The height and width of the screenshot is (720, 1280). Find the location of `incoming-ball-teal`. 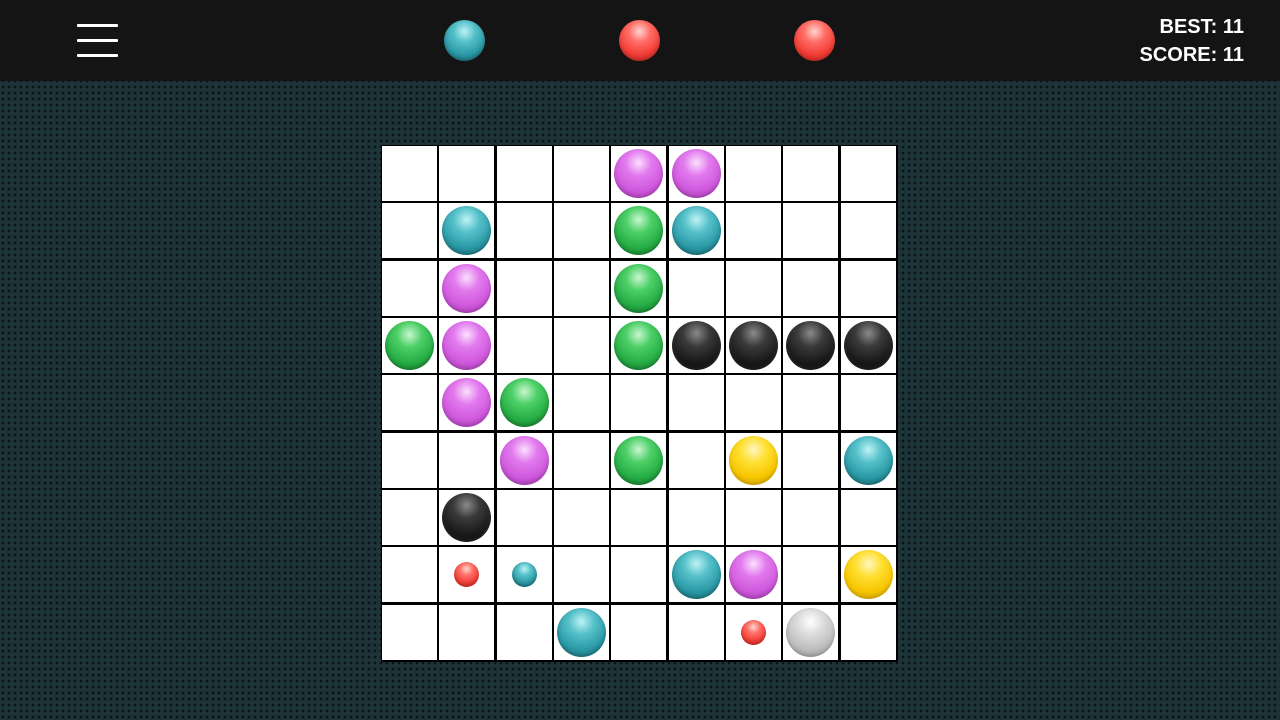

incoming-ball-teal is located at coordinates (524, 574).